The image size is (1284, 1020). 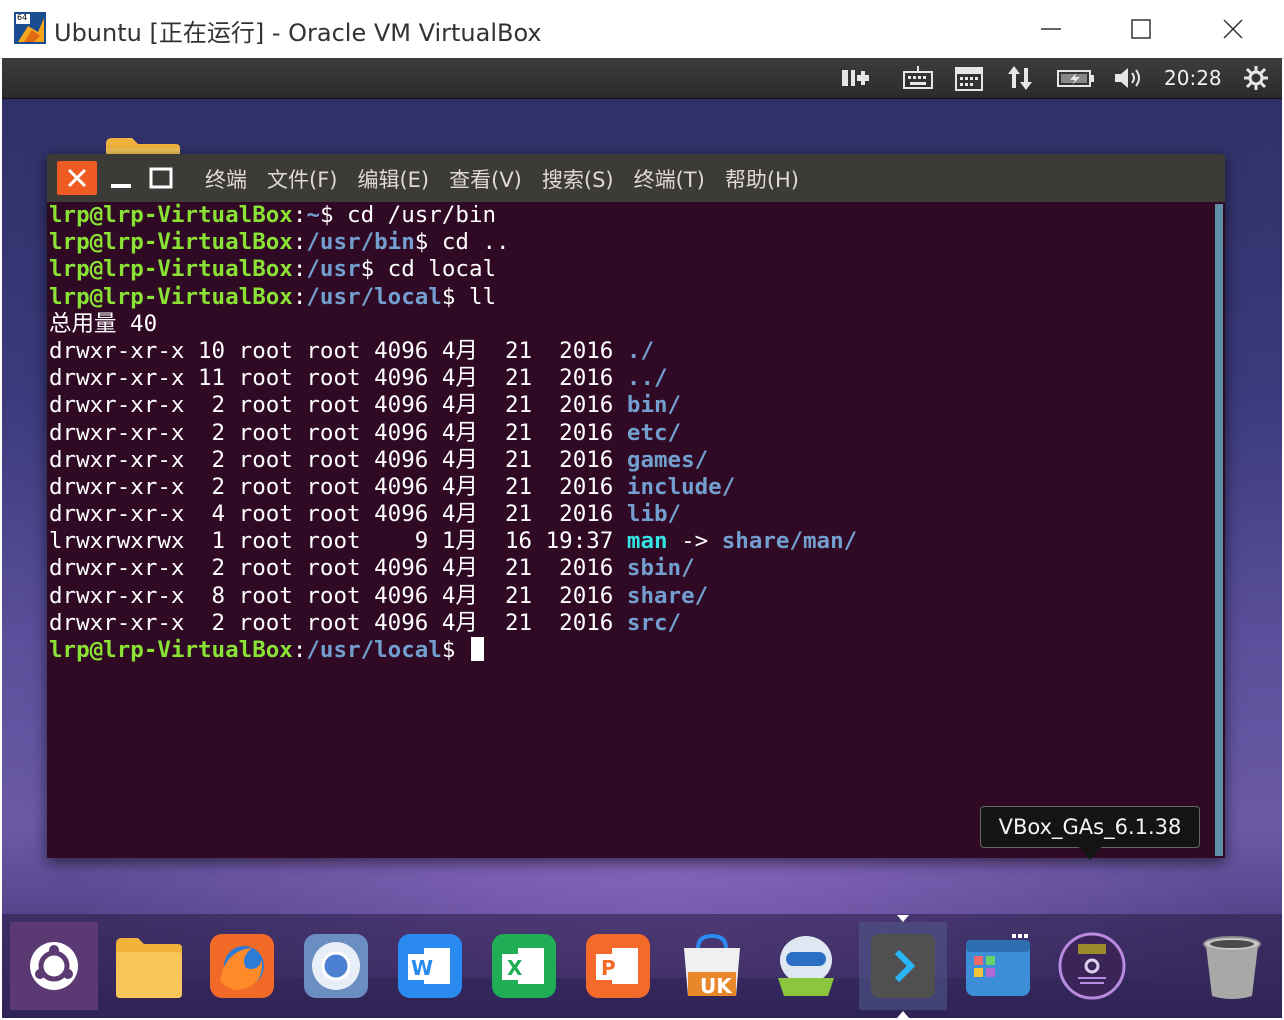 I want to click on command-text: cd local, so click(x=435, y=269).